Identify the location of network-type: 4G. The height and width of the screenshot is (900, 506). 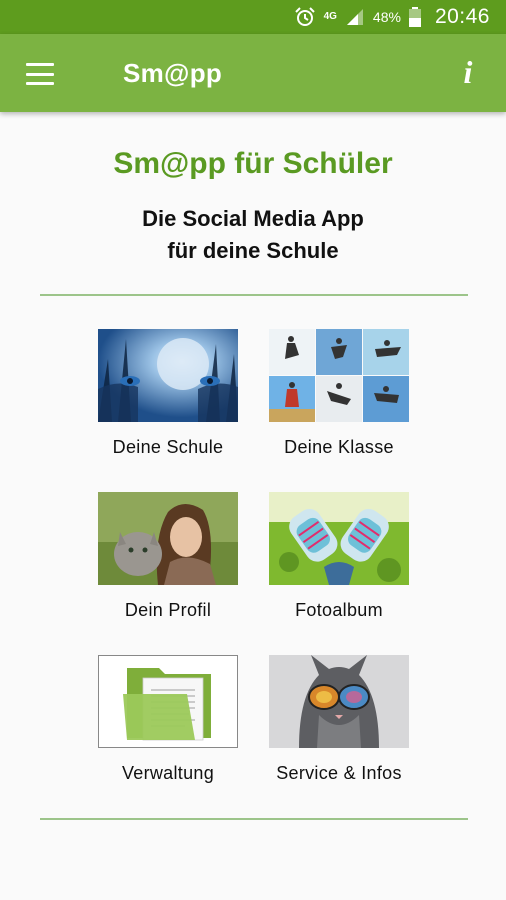
(330, 16).